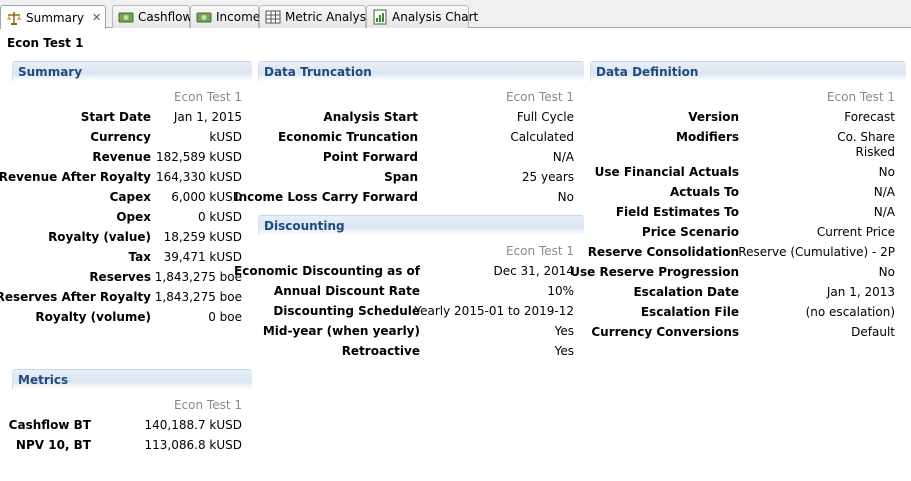 This screenshot has width=911, height=481. I want to click on definition-value: (no escalation), so click(850, 312).